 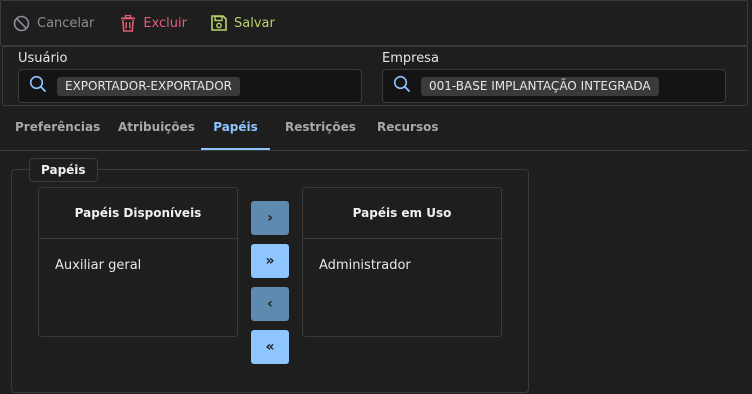 I want to click on move-all-left-button: «, so click(x=270, y=347).